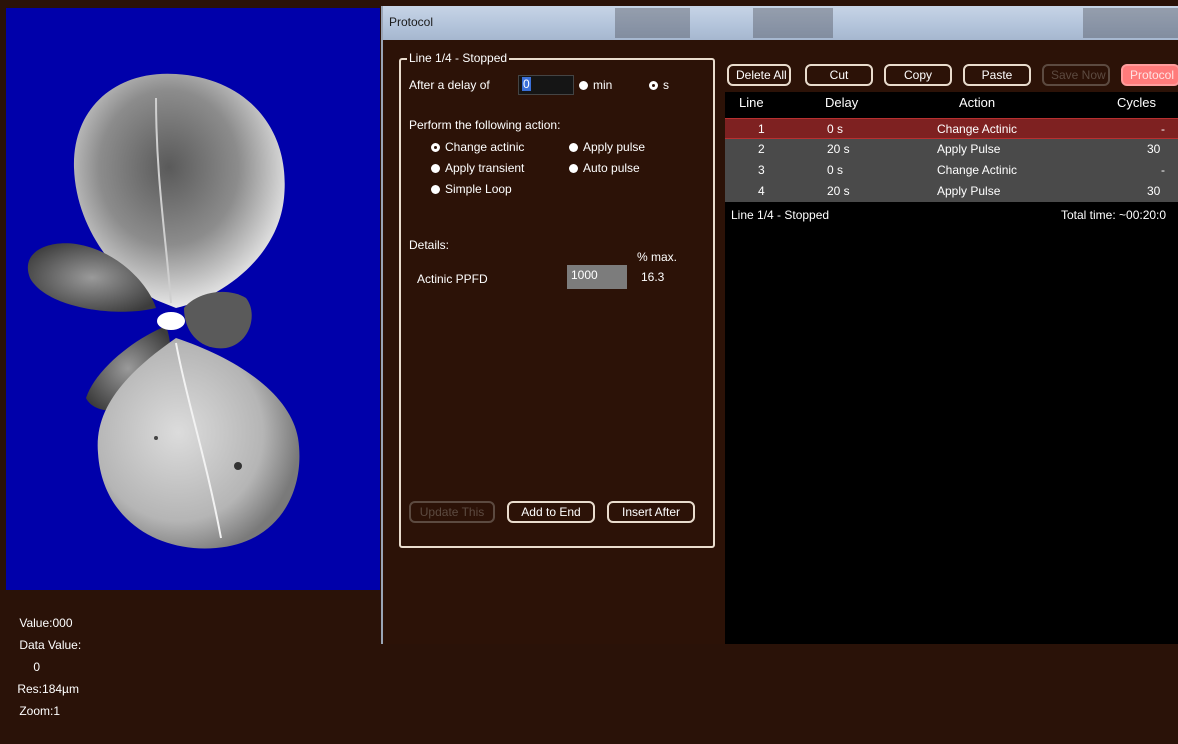 The width and height of the screenshot is (1178, 744). I want to click on actinic-ppfd-label: Actinic PPFD, so click(452, 279).